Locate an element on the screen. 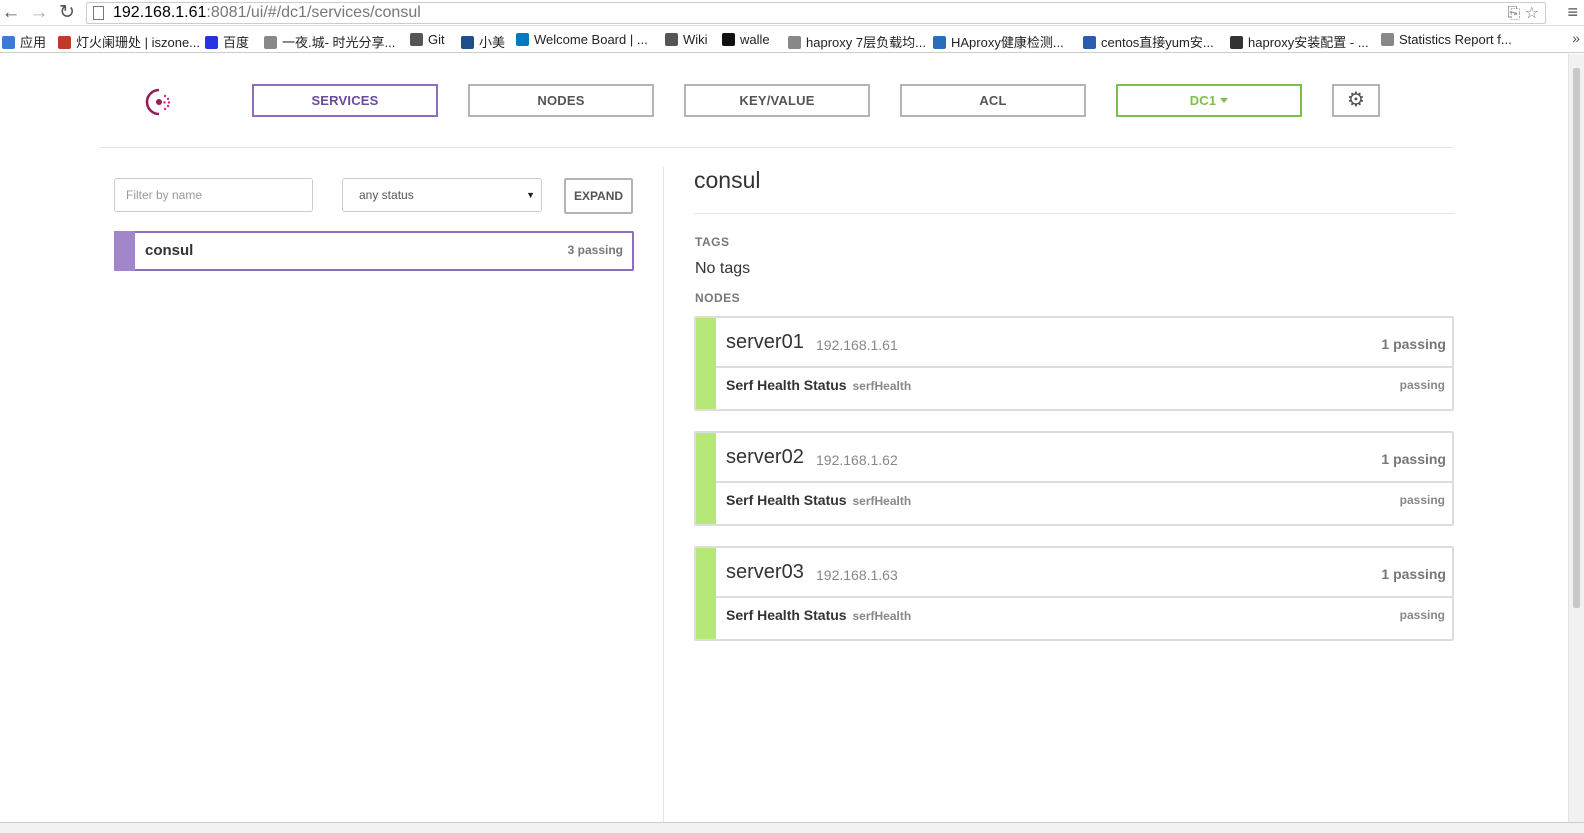 The width and height of the screenshot is (1584, 833). node-name: server01 is located at coordinates (765, 342).